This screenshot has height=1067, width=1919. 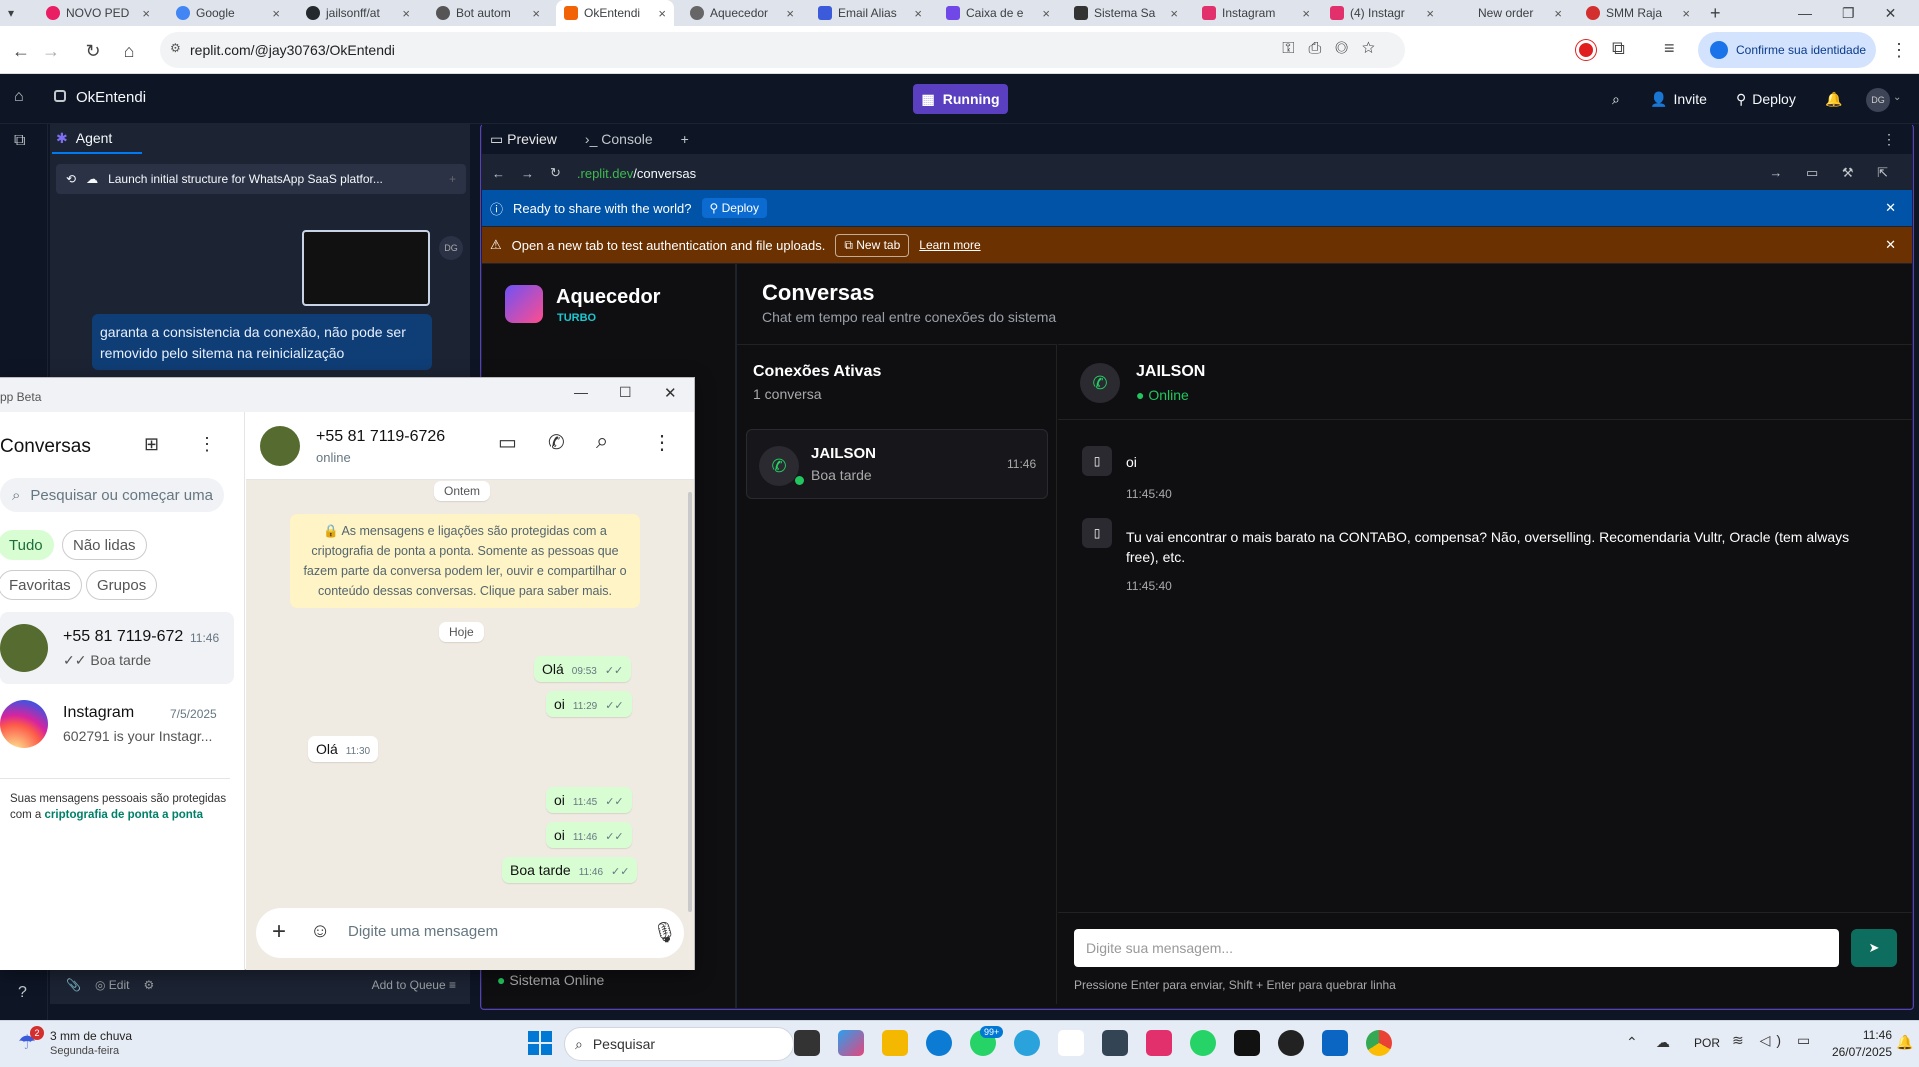 What do you see at coordinates (851, 1043) in the screenshot?
I see `copilot-icon` at bounding box center [851, 1043].